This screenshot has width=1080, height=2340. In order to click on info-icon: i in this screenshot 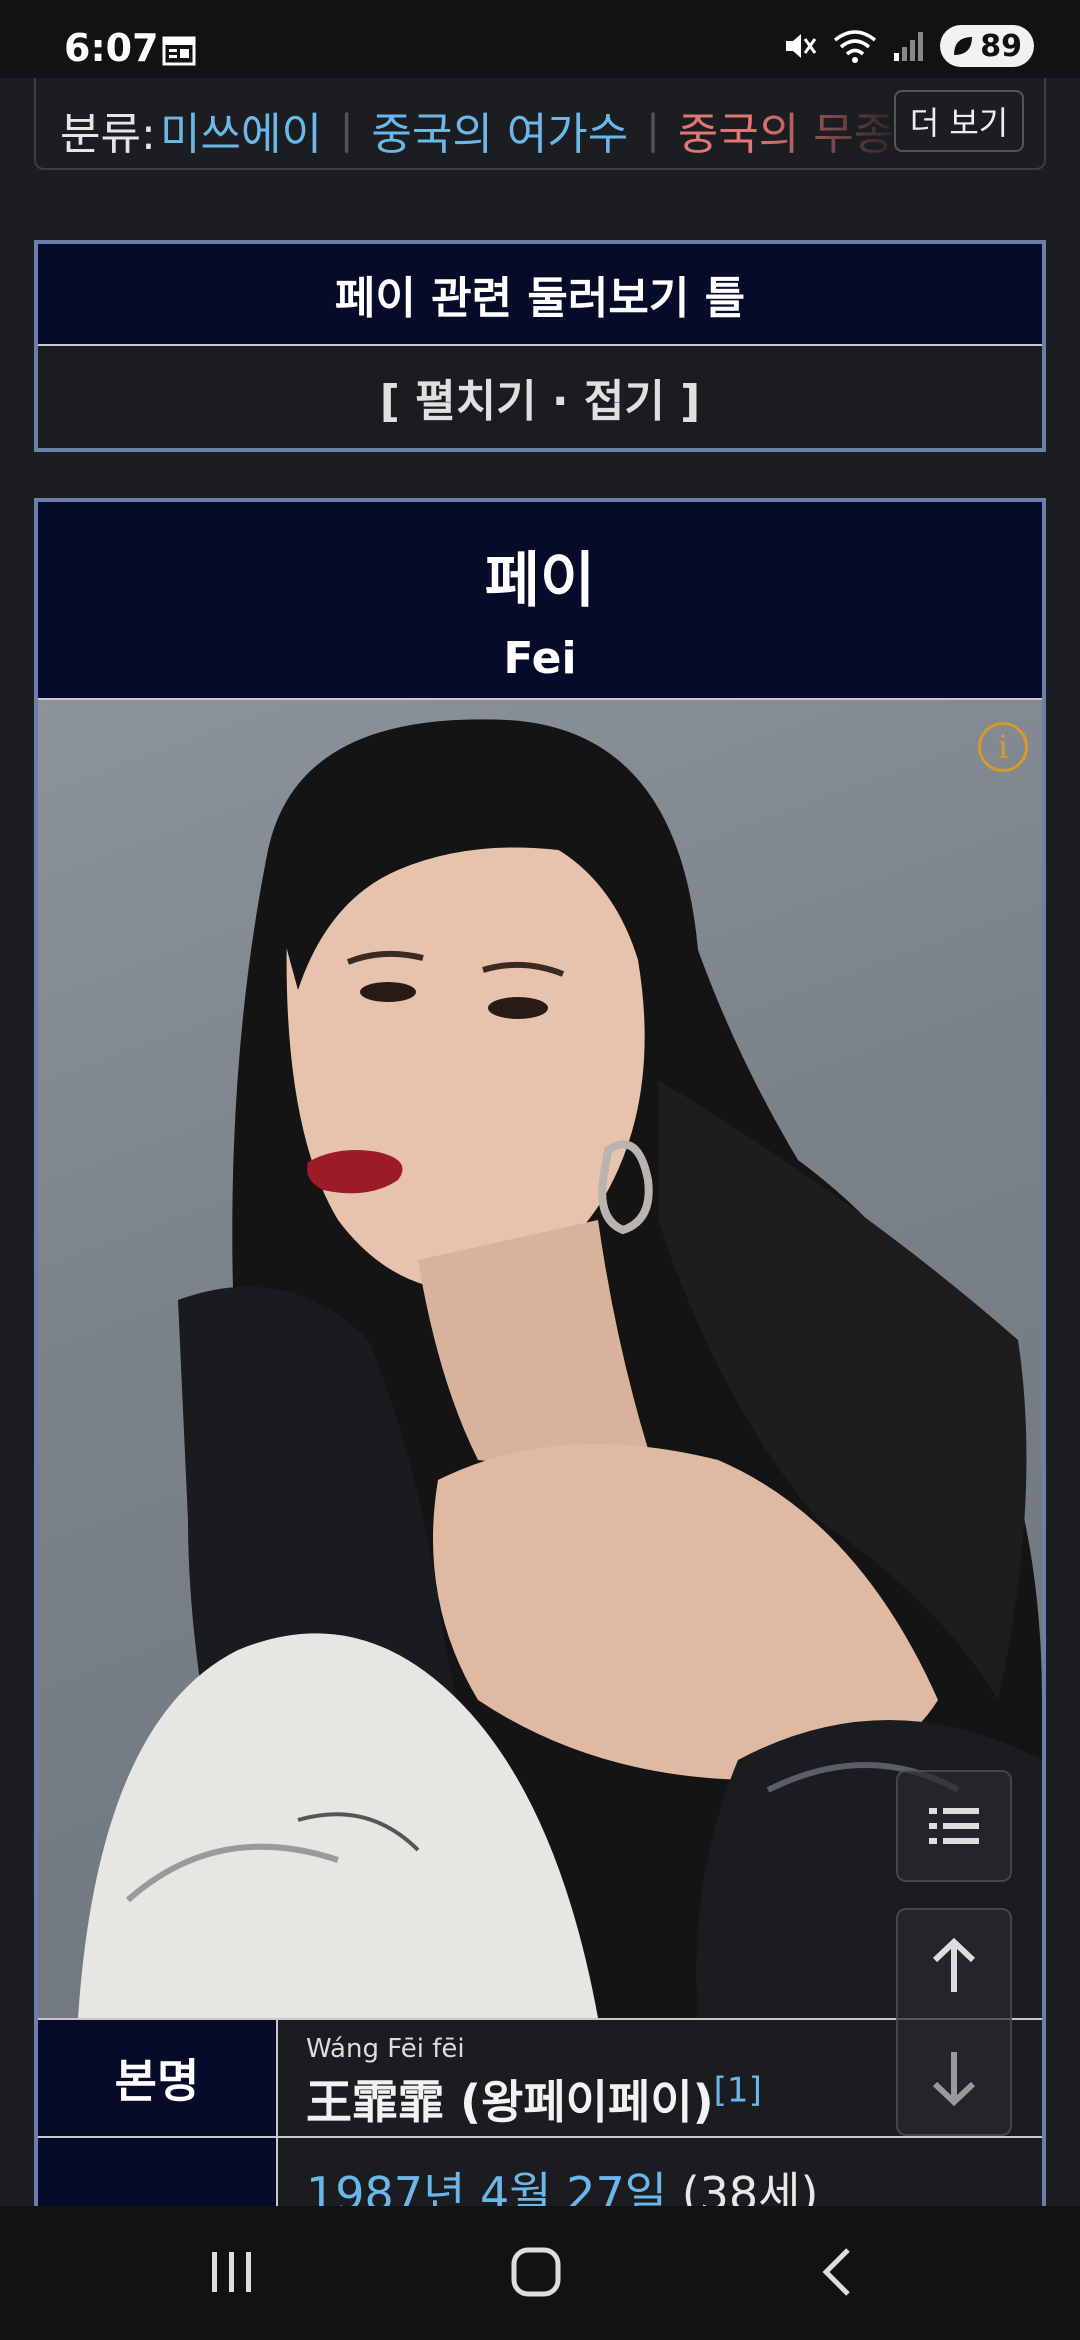, I will do `click(1003, 747)`.